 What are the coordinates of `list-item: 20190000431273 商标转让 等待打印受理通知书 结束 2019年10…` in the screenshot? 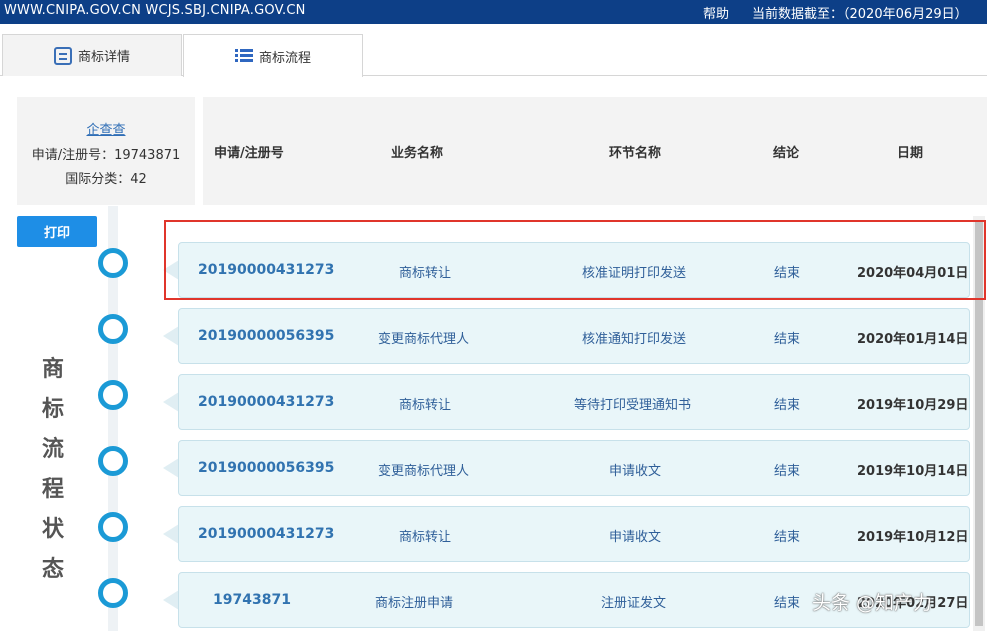 It's located at (493, 402).